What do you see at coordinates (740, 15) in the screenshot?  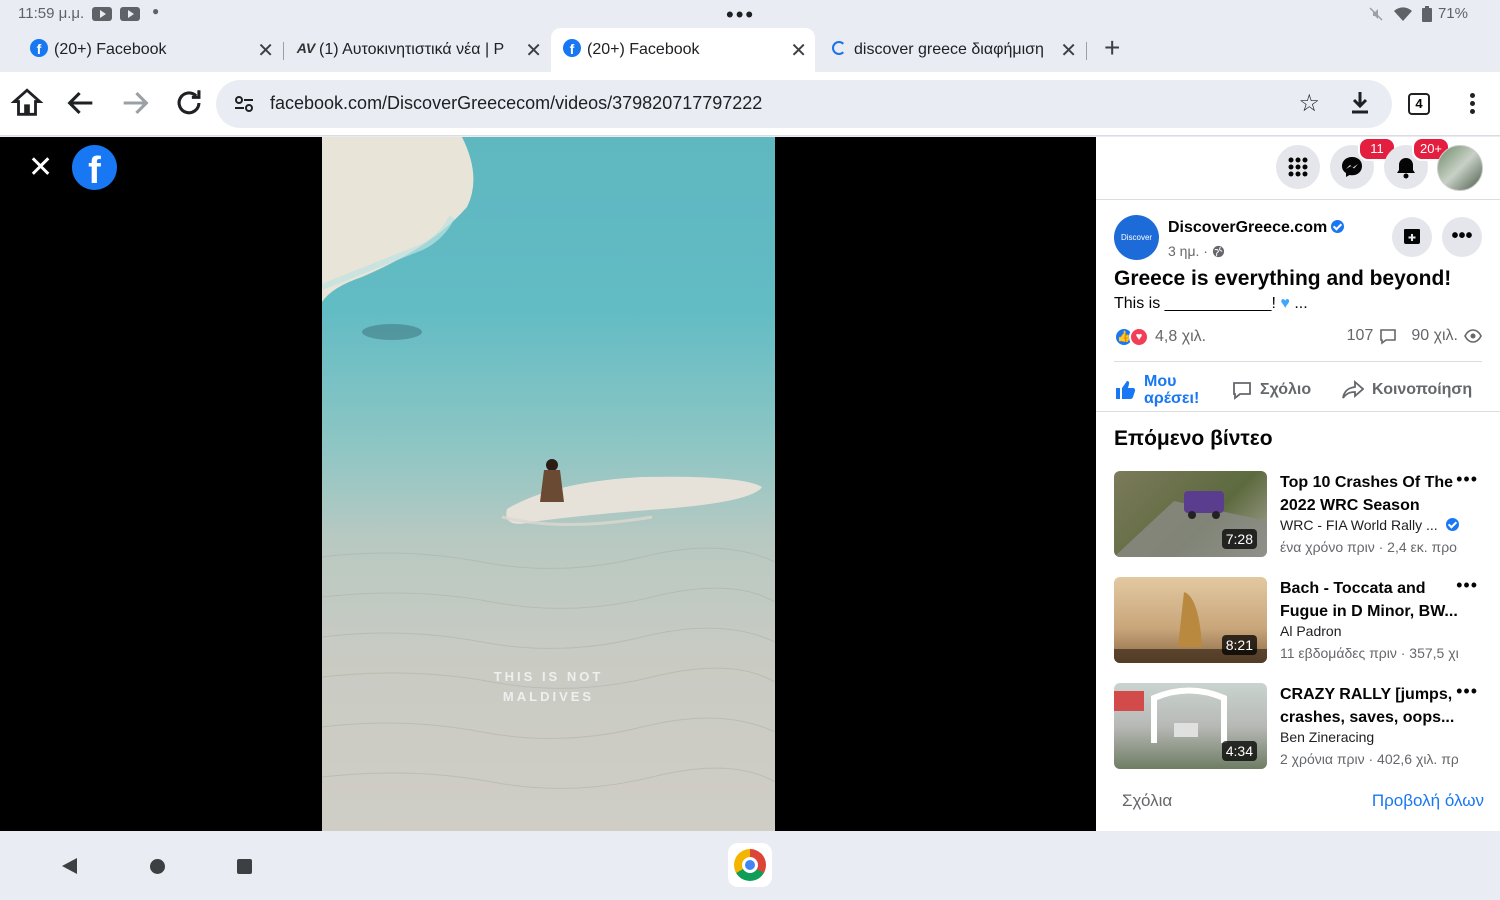 I see `window-menu-icon: •••` at bounding box center [740, 15].